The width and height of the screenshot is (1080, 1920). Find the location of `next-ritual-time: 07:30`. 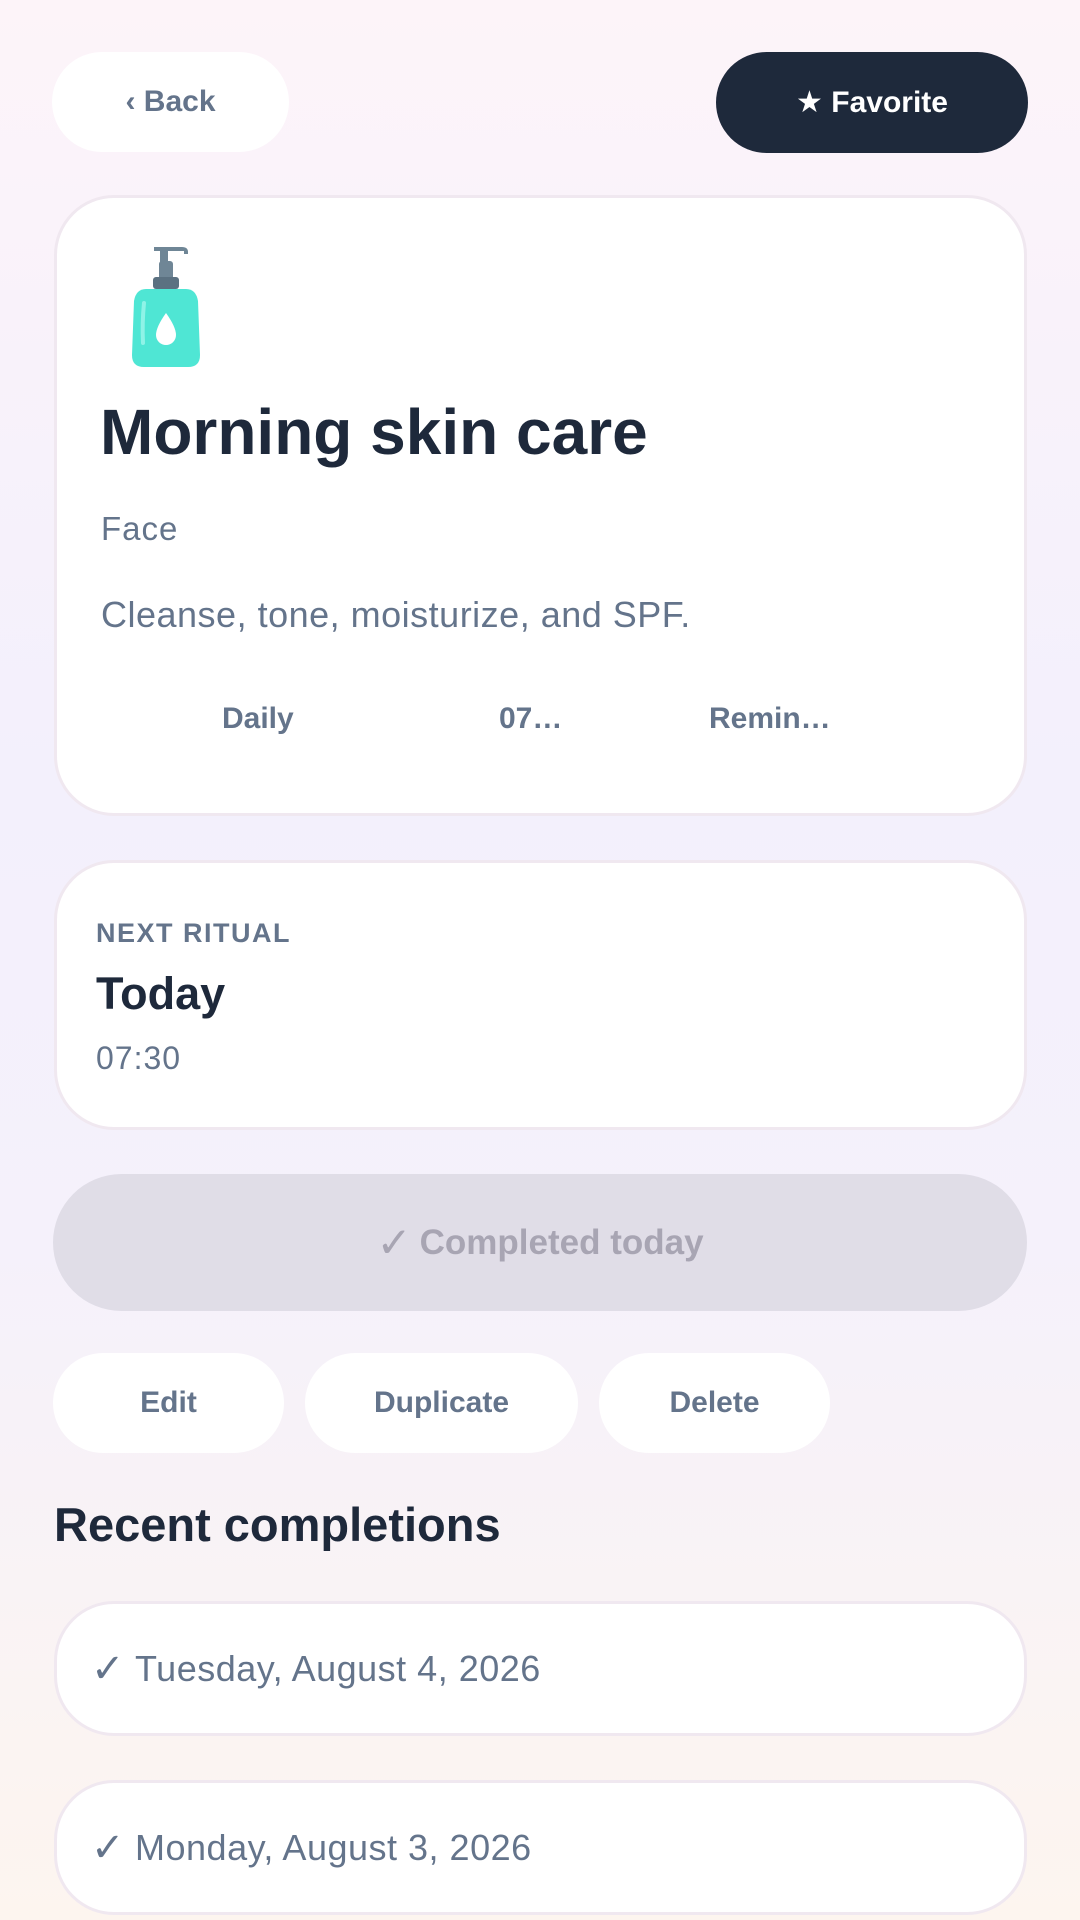

next-ritual-time: 07:30 is located at coordinates (139, 1058).